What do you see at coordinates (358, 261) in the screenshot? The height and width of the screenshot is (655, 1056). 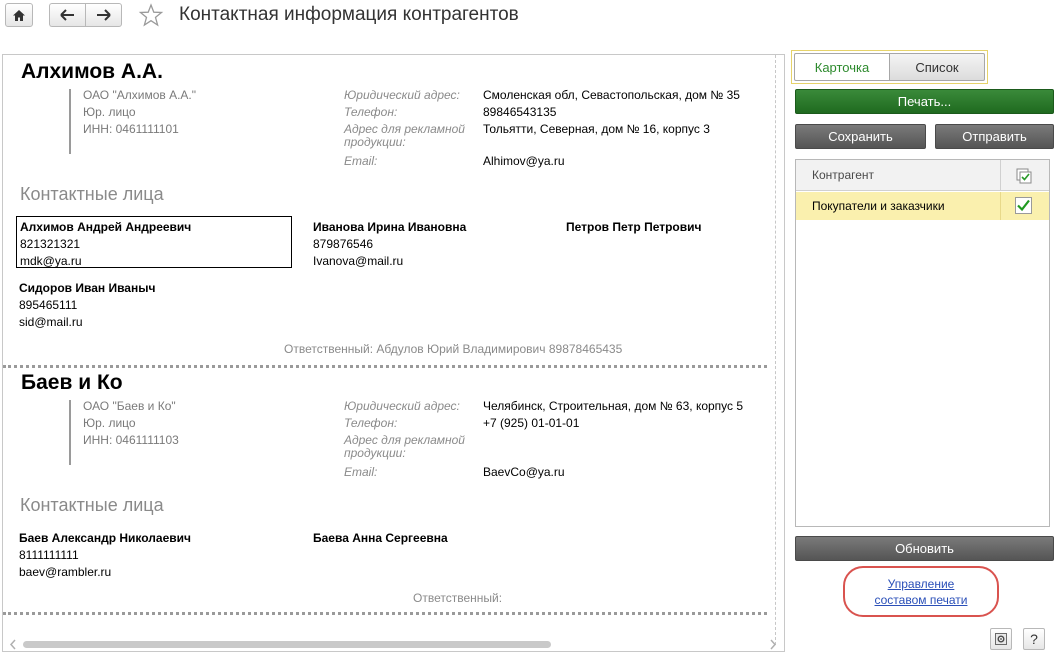 I see `contact-email: Ivanova@mail.ru` at bounding box center [358, 261].